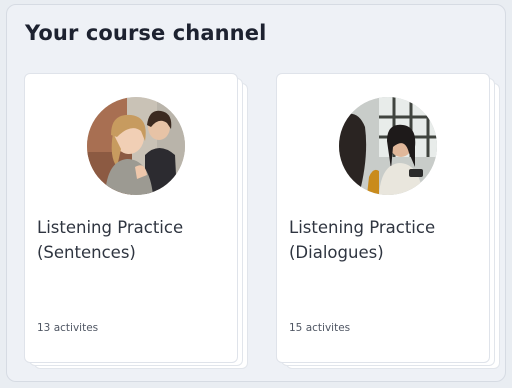 The image size is (512, 388). What do you see at coordinates (146, 33) in the screenshot?
I see `section-title: Your course channel` at bounding box center [146, 33].